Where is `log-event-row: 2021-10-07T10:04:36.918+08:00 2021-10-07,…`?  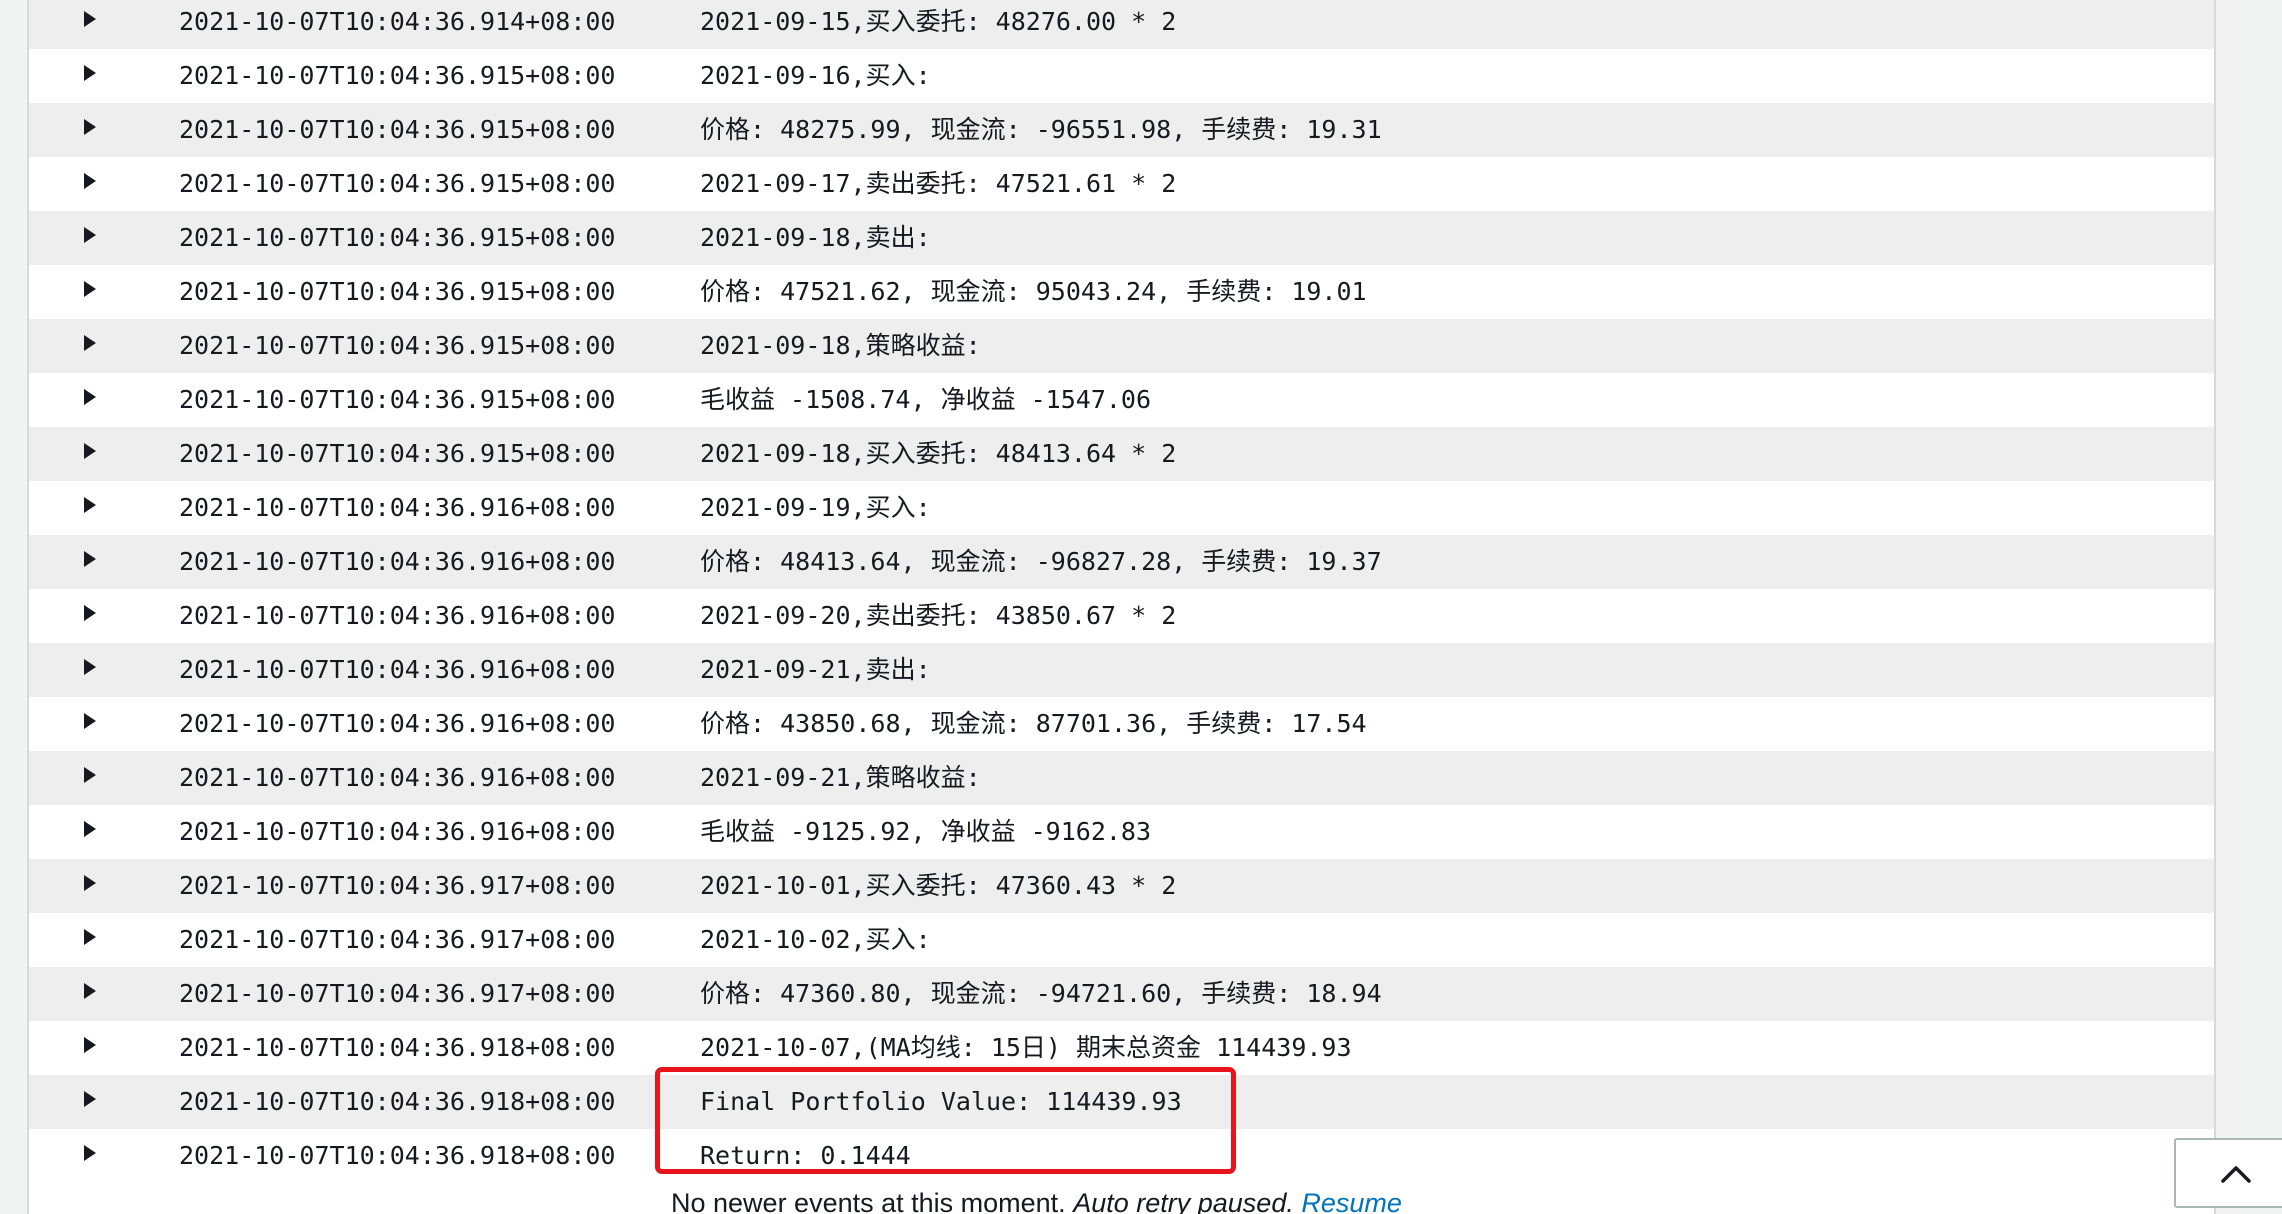 log-event-row: 2021-10-07T10:04:36.918+08:00 2021-10-07,… is located at coordinates (1121, 1048).